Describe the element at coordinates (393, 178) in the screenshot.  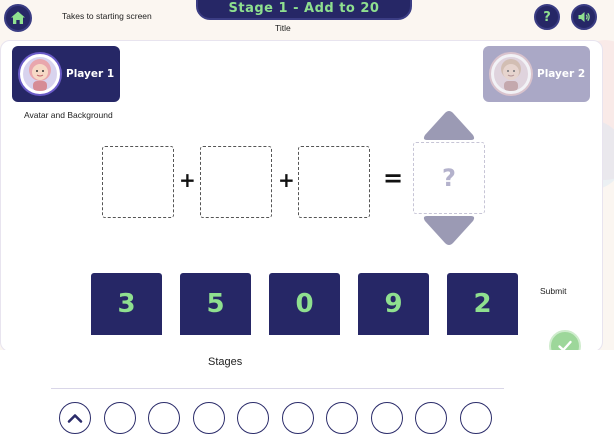
I see `equals-sign: =` at that location.